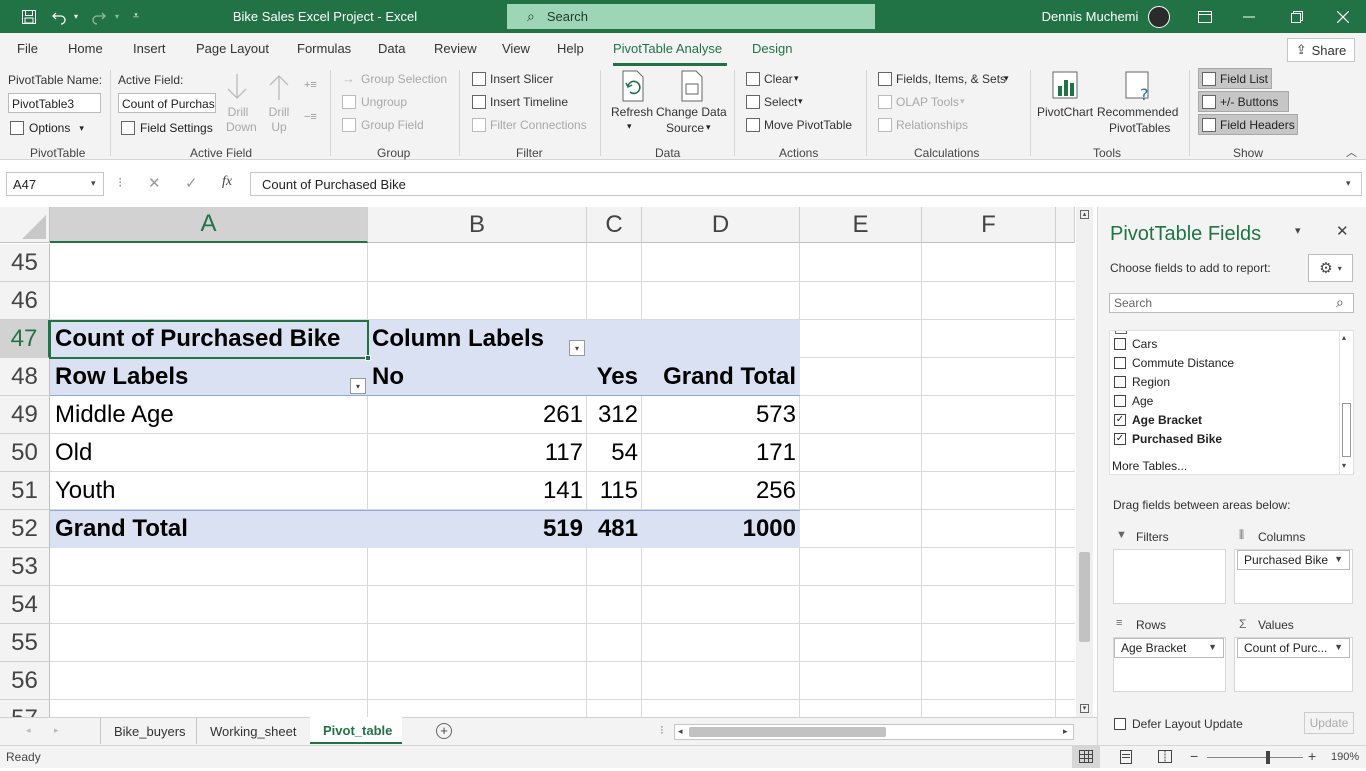  I want to click on row-labels-filter-icon: ▾, so click(358, 386).